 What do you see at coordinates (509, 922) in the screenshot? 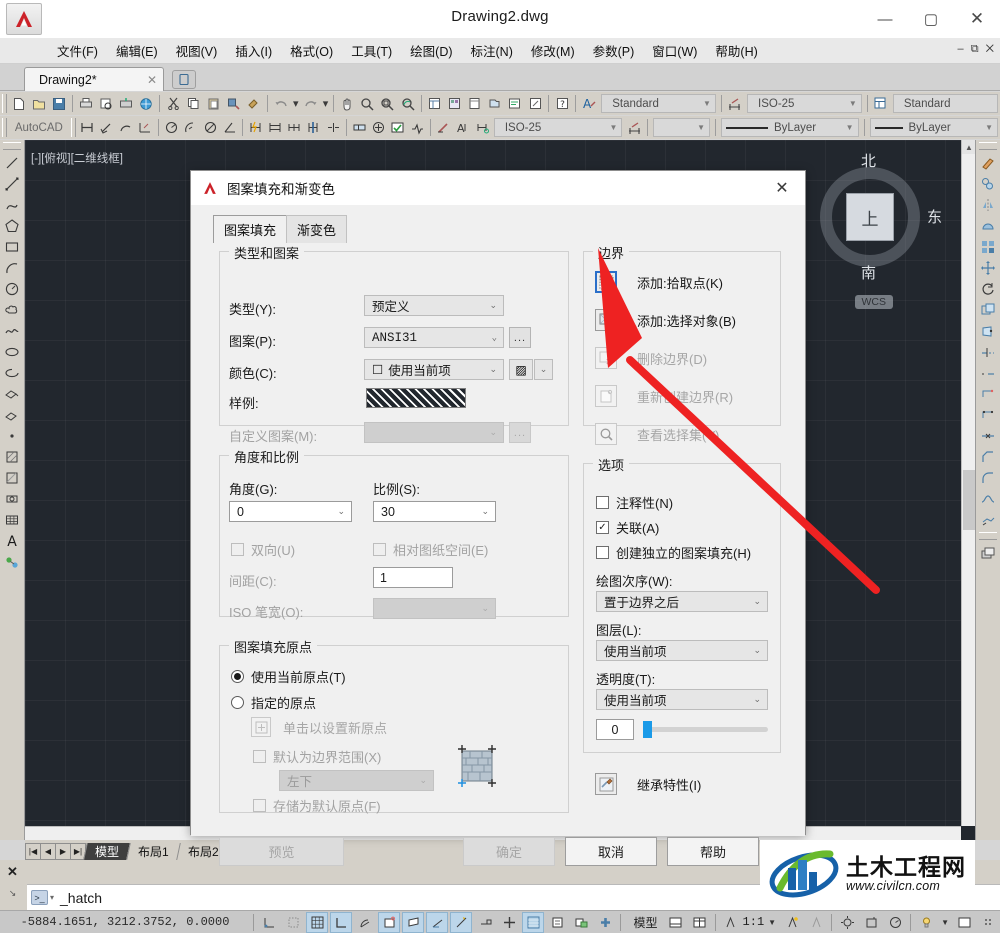
I see `lineweight-toggle` at bounding box center [509, 922].